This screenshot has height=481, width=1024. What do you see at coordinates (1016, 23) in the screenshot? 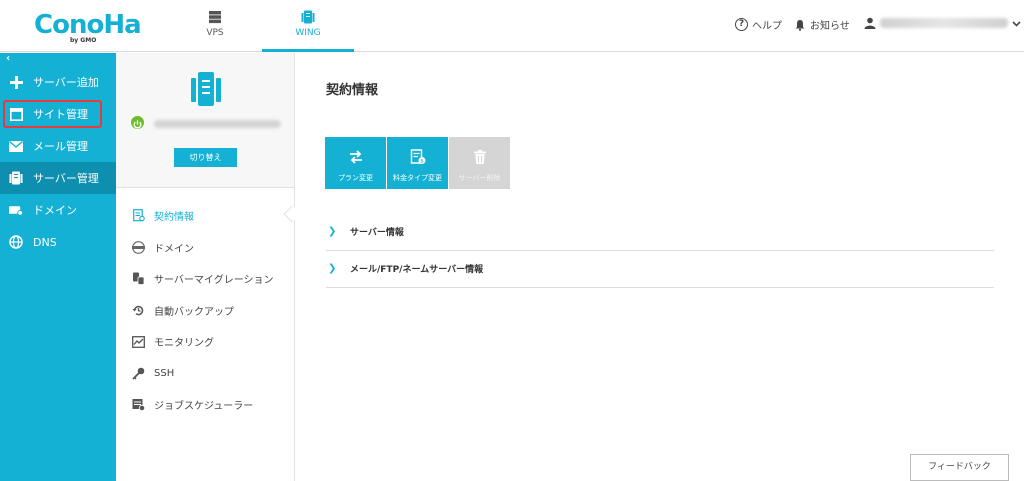
I see `chevron-down-icon` at bounding box center [1016, 23].